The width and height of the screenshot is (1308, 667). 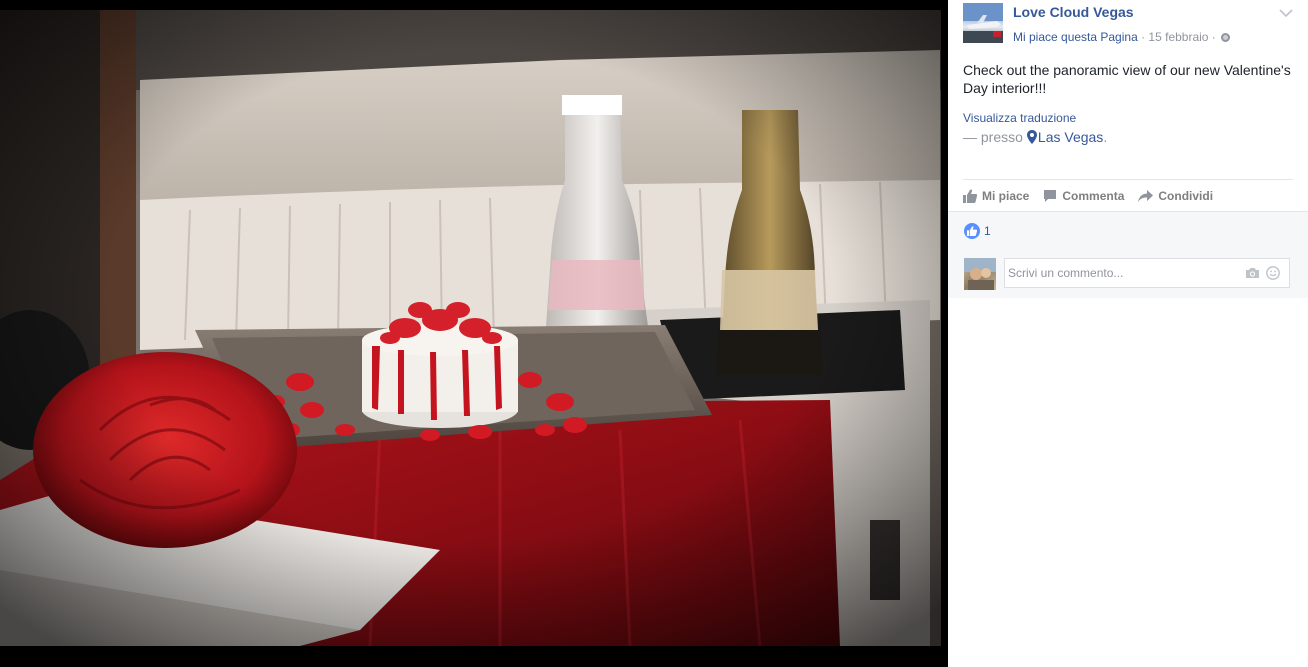 I want to click on comment-box, so click(x=1147, y=273).